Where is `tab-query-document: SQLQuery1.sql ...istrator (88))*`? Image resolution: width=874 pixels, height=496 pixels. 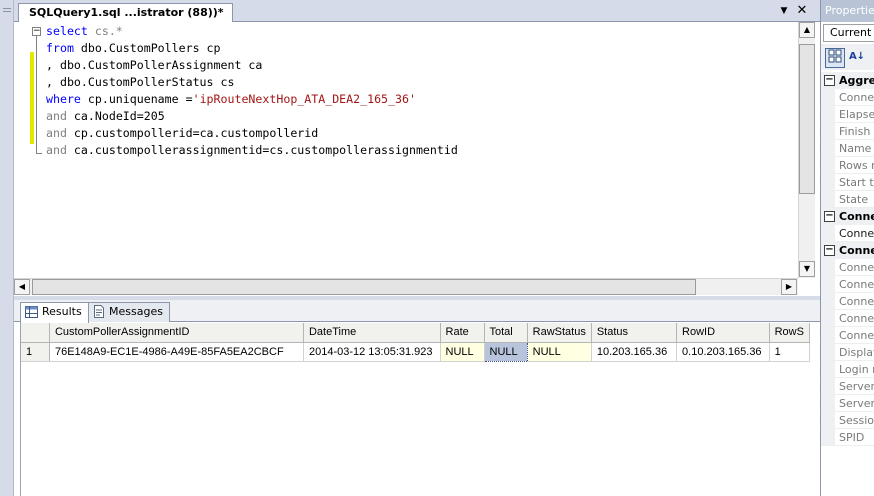
tab-query-document: SQLQuery1.sql ...istrator (88))* is located at coordinates (125, 12).